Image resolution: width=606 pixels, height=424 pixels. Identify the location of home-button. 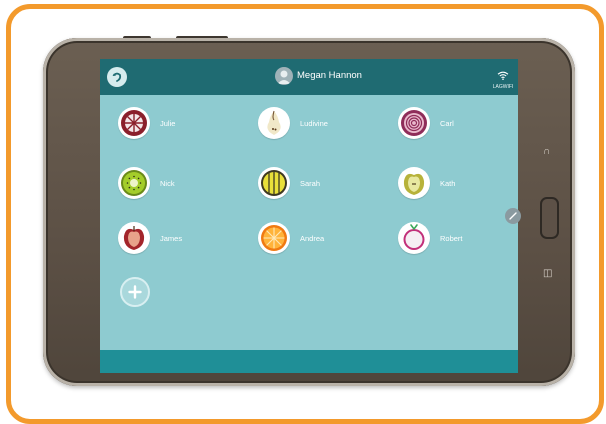
(549, 218).